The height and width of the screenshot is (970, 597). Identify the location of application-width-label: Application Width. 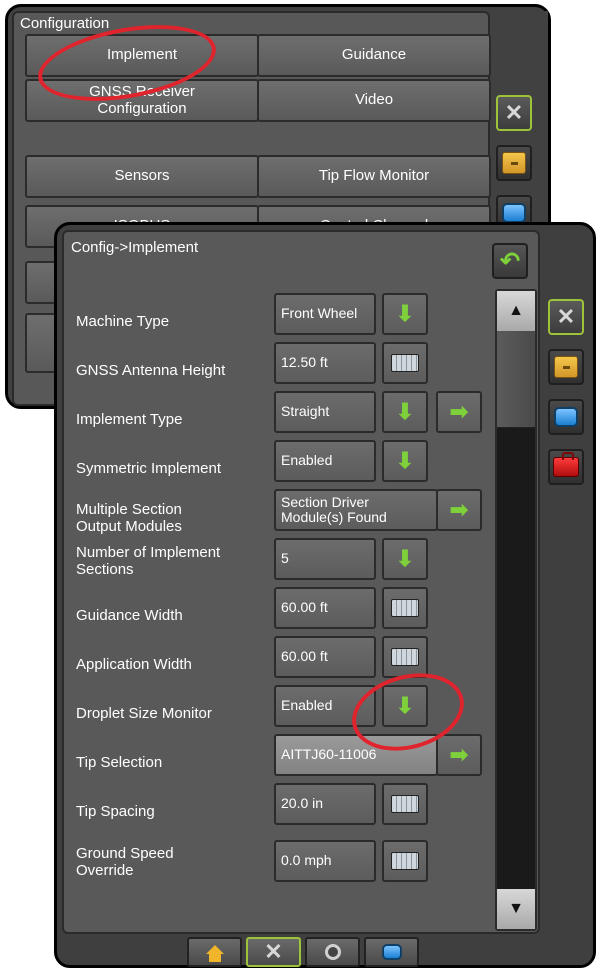
(134, 664).